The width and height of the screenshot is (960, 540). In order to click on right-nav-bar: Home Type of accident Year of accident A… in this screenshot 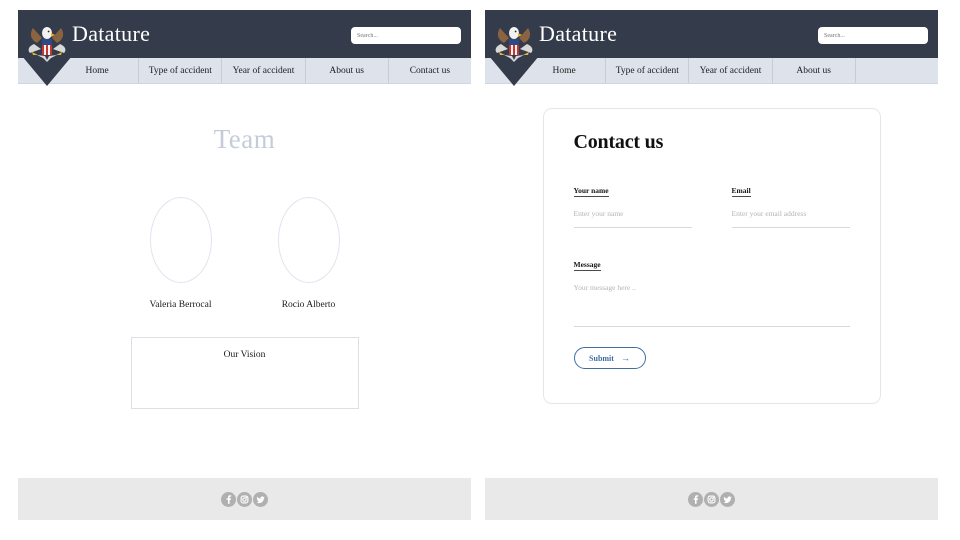, I will do `click(711, 71)`.